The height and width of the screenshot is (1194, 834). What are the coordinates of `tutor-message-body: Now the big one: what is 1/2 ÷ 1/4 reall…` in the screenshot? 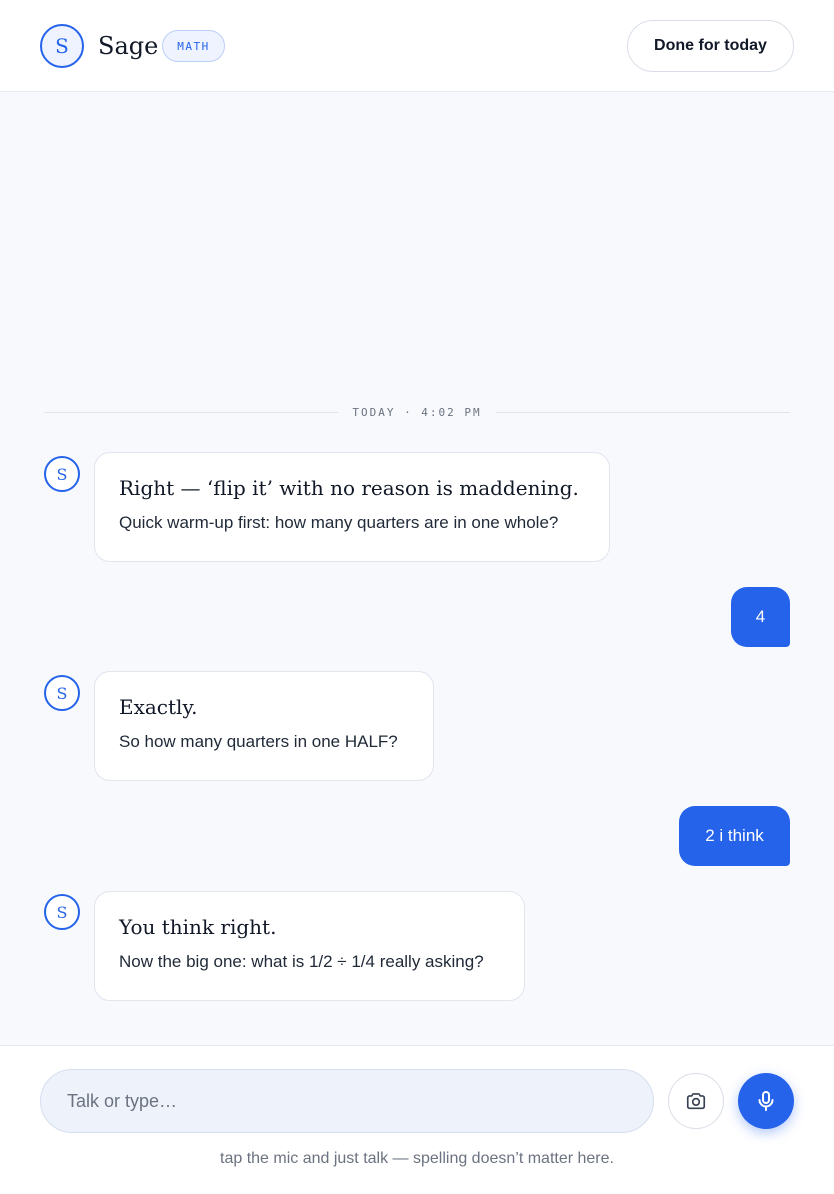 It's located at (301, 961).